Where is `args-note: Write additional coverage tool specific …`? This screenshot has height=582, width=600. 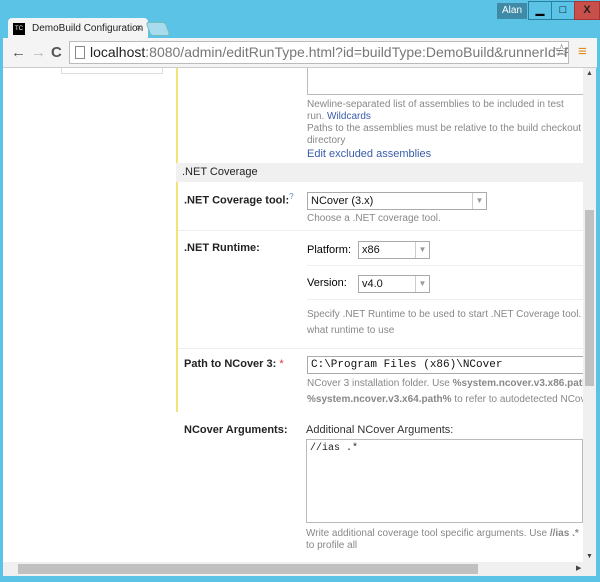 args-note: Write additional coverage tool specific … is located at coordinates (428, 533).